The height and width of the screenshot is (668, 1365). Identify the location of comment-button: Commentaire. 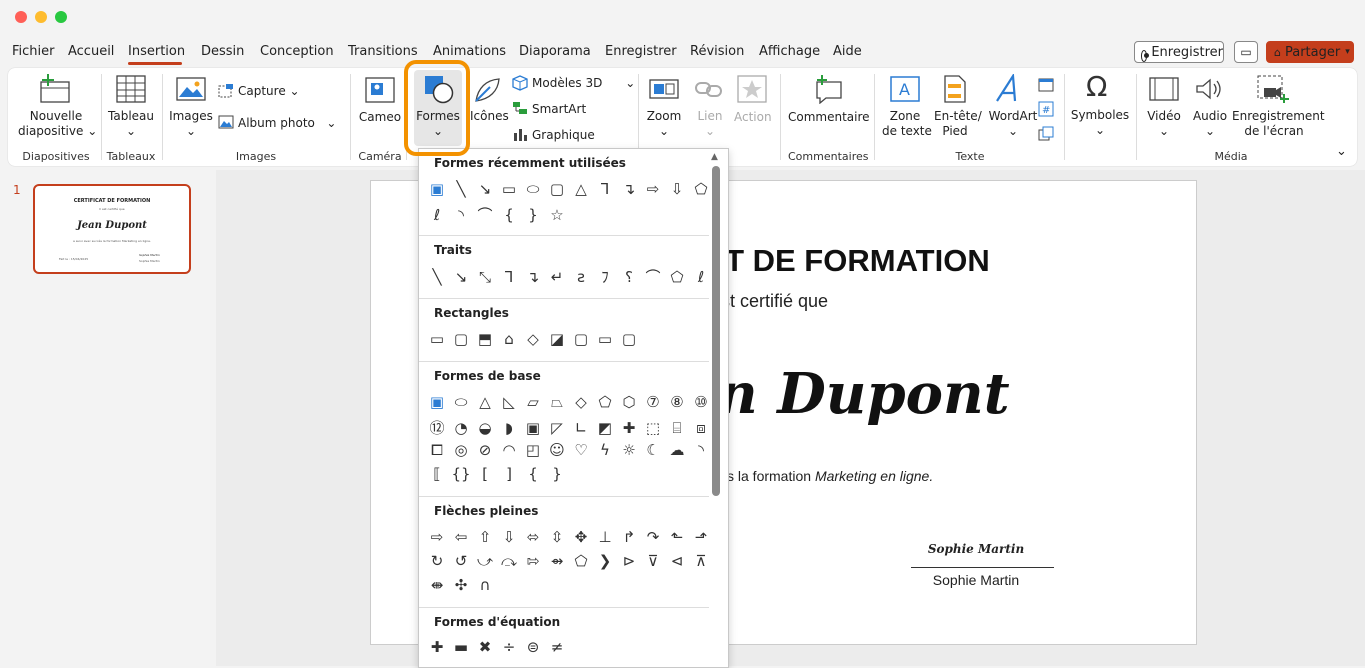
(829, 117).